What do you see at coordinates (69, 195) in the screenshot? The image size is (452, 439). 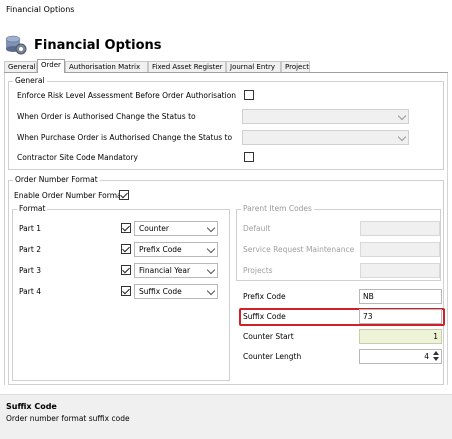 I see `enable-order-number-format-label: Enable Order Number Format` at bounding box center [69, 195].